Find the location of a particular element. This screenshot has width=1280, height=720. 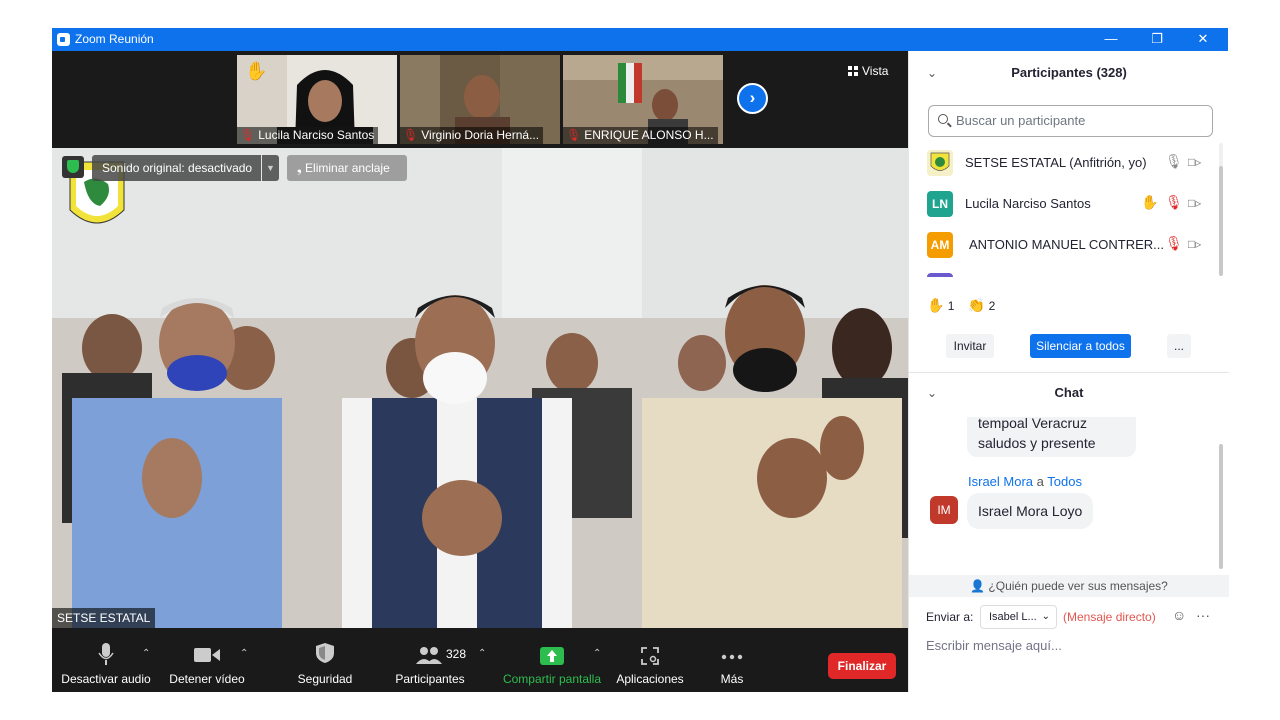

participant-name: SETSE ESTATAL (Anfitrión, yo) is located at coordinates (1056, 162).